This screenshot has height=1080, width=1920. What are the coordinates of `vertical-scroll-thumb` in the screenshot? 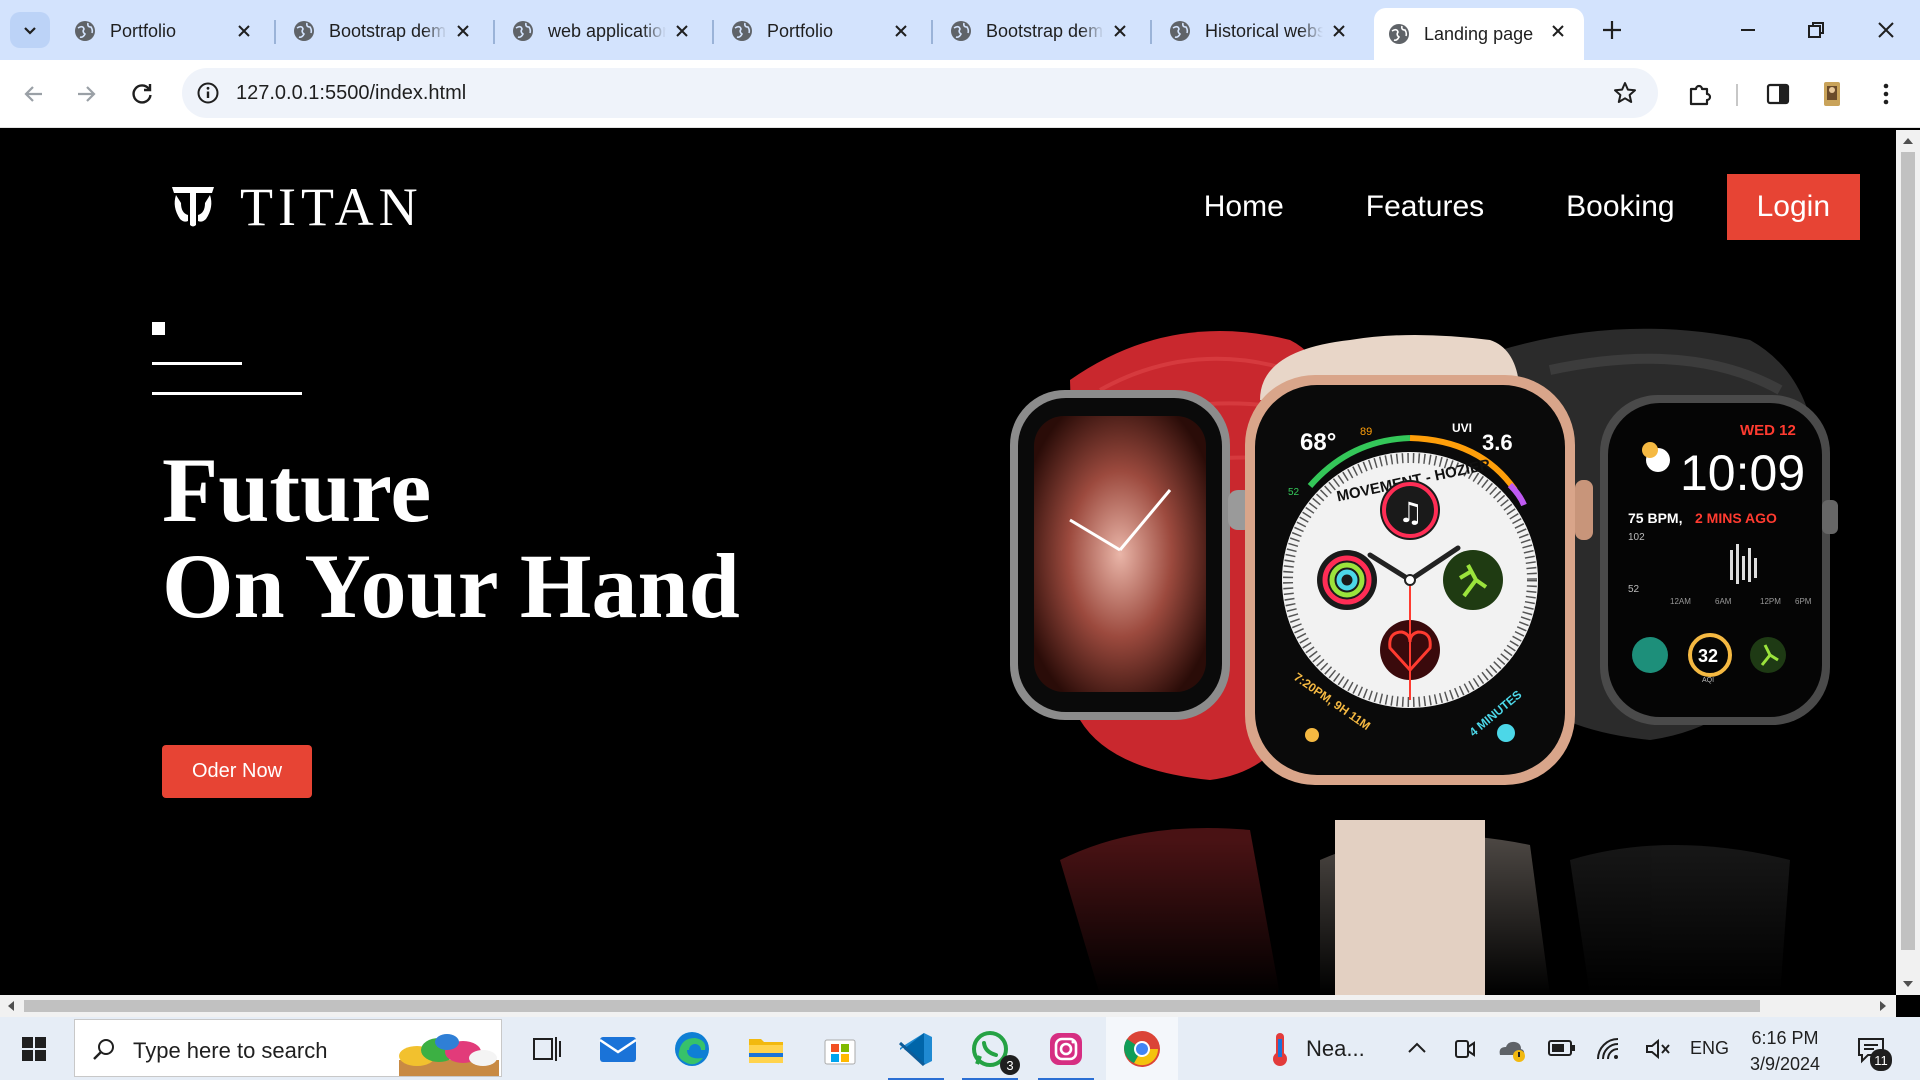 It's located at (1908, 551).